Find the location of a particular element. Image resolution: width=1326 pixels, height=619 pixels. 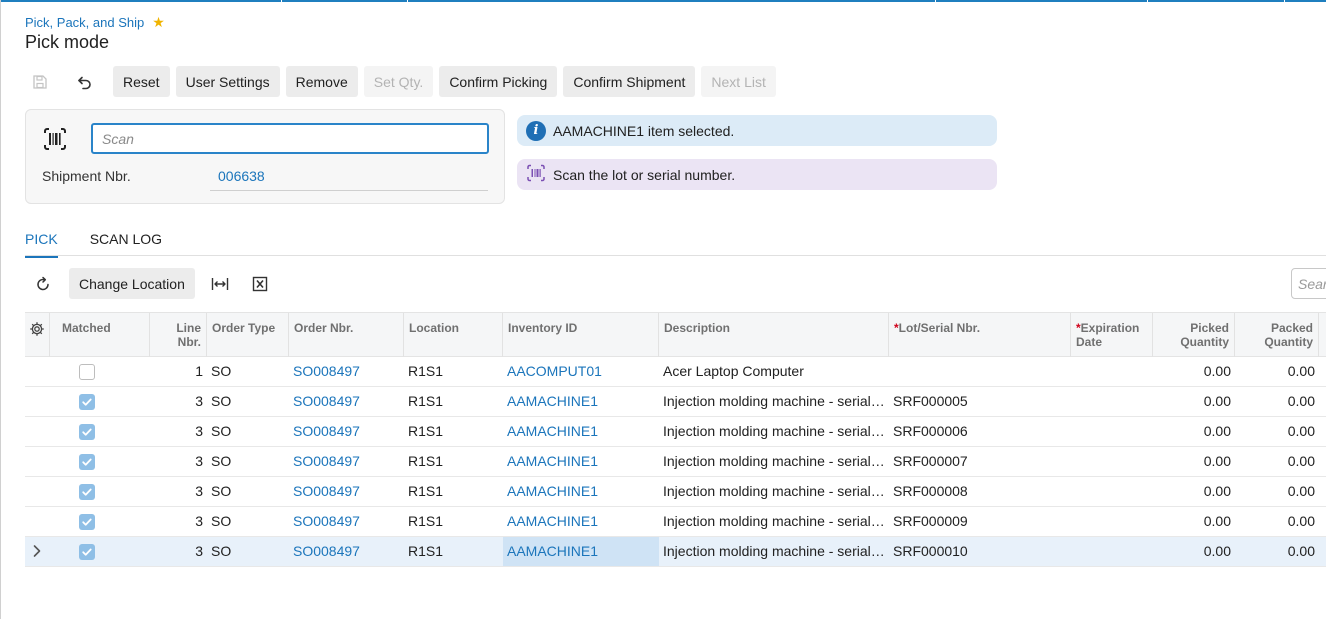

header-order-type: Order Type is located at coordinates (248, 335).